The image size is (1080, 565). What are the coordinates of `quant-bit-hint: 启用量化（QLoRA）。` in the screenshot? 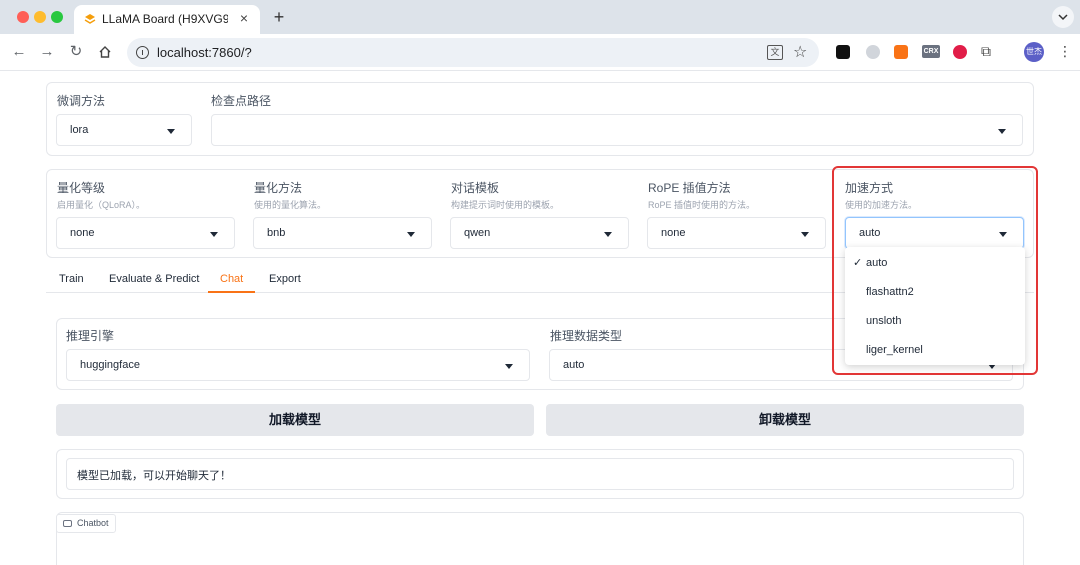 It's located at (101, 205).